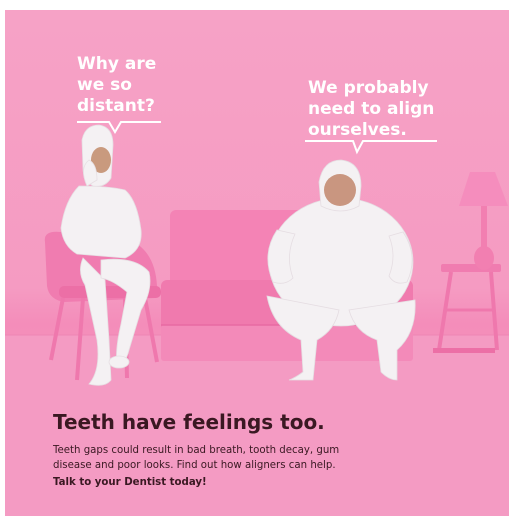 The height and width of the screenshot is (520, 514). What do you see at coordinates (117, 85) in the screenshot?
I see `left-bubble-text: Why are we so distant?` at bounding box center [117, 85].